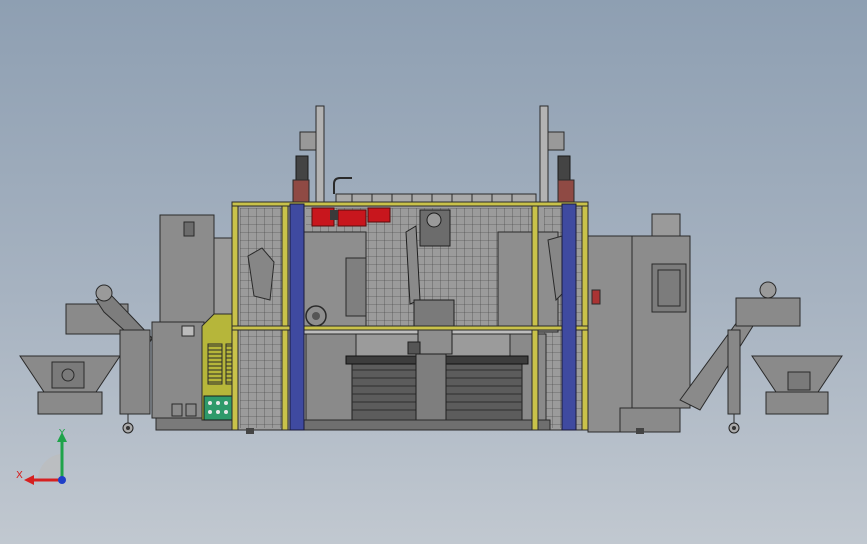  Describe the element at coordinates (557, 156) in the screenshot. I see `right-gantry-column` at that location.